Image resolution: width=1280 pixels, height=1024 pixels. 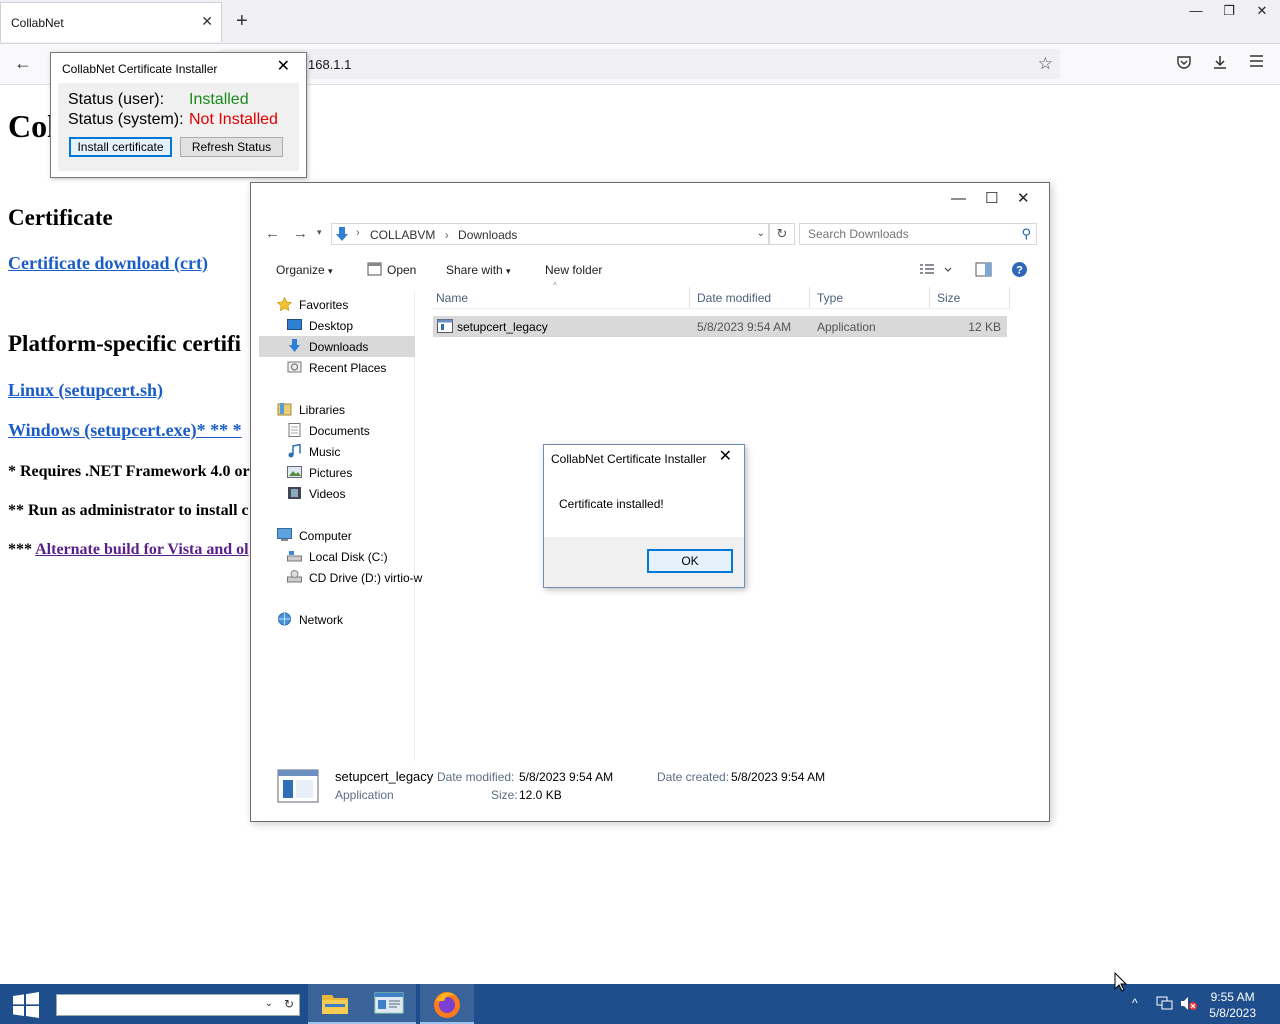 What do you see at coordinates (128, 510) in the screenshot?
I see `note-admin: ** Run as administrator to install c` at bounding box center [128, 510].